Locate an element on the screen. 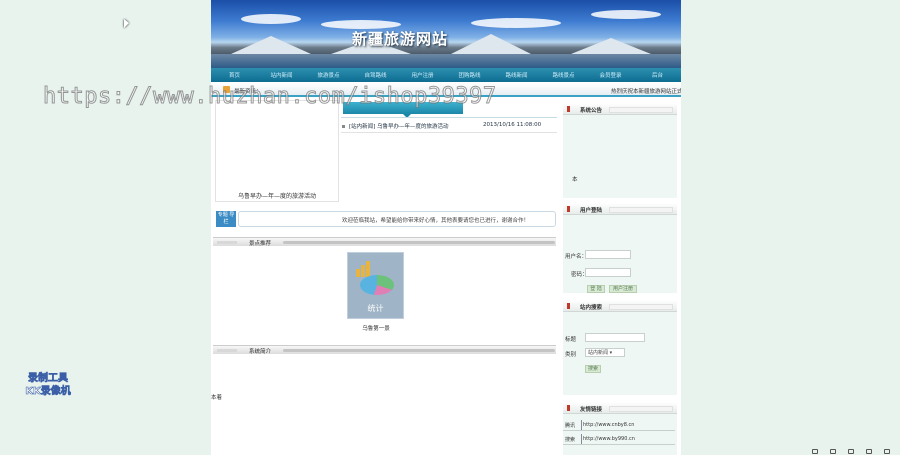 This screenshot has width=900, height=455. nav-item-login: 会员登录 is located at coordinates (610, 75).